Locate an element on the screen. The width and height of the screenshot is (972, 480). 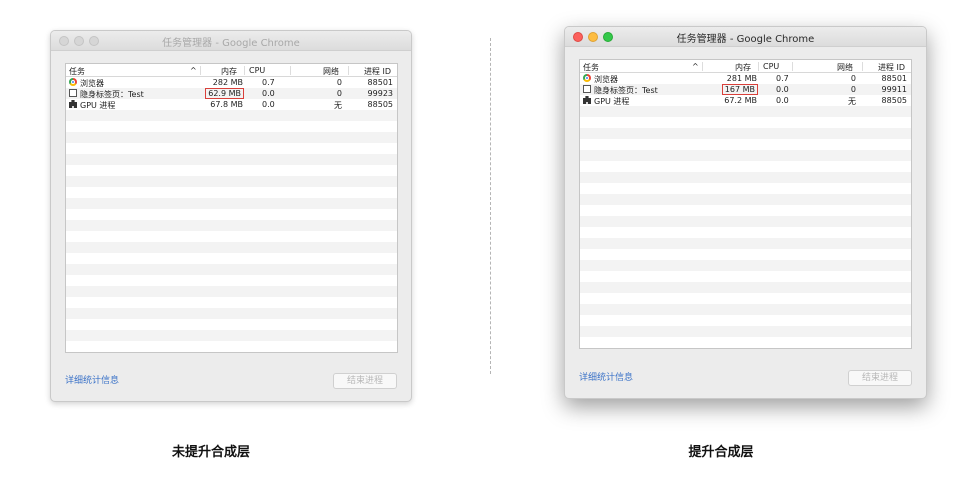
caption-left: 未提升合成层 is located at coordinates (210, 452).